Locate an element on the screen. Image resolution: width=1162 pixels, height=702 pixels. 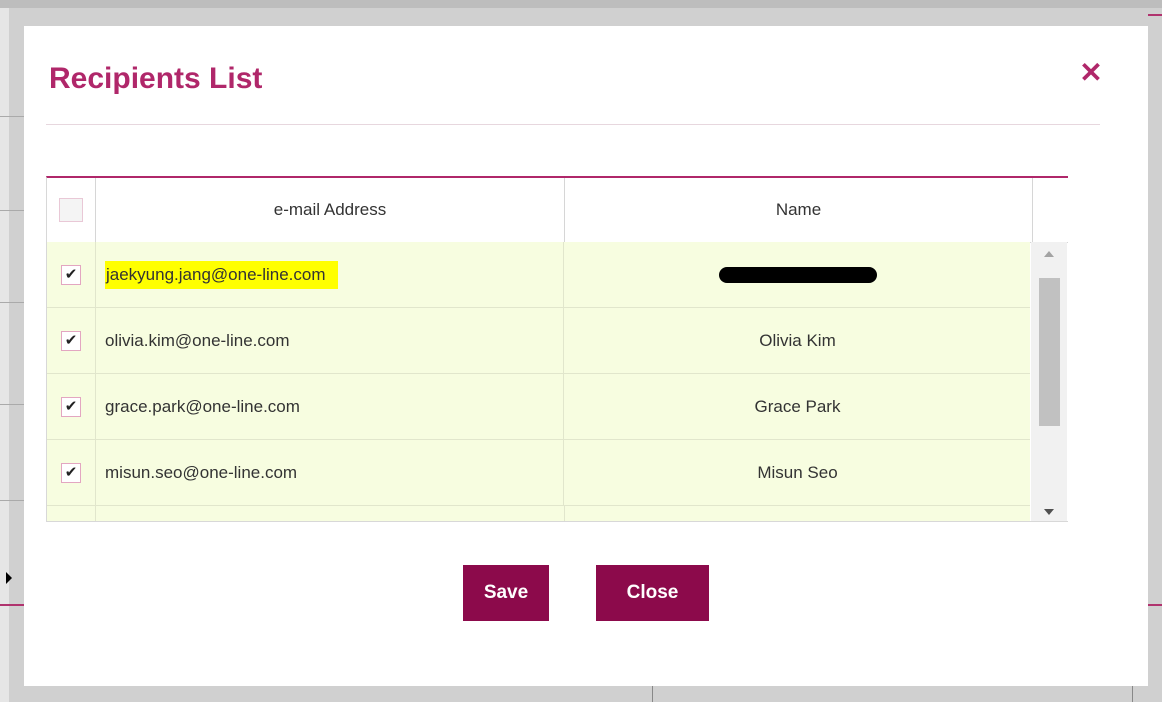
email-text: jaekyung.jang@one-line.com is located at coordinates (221, 274).